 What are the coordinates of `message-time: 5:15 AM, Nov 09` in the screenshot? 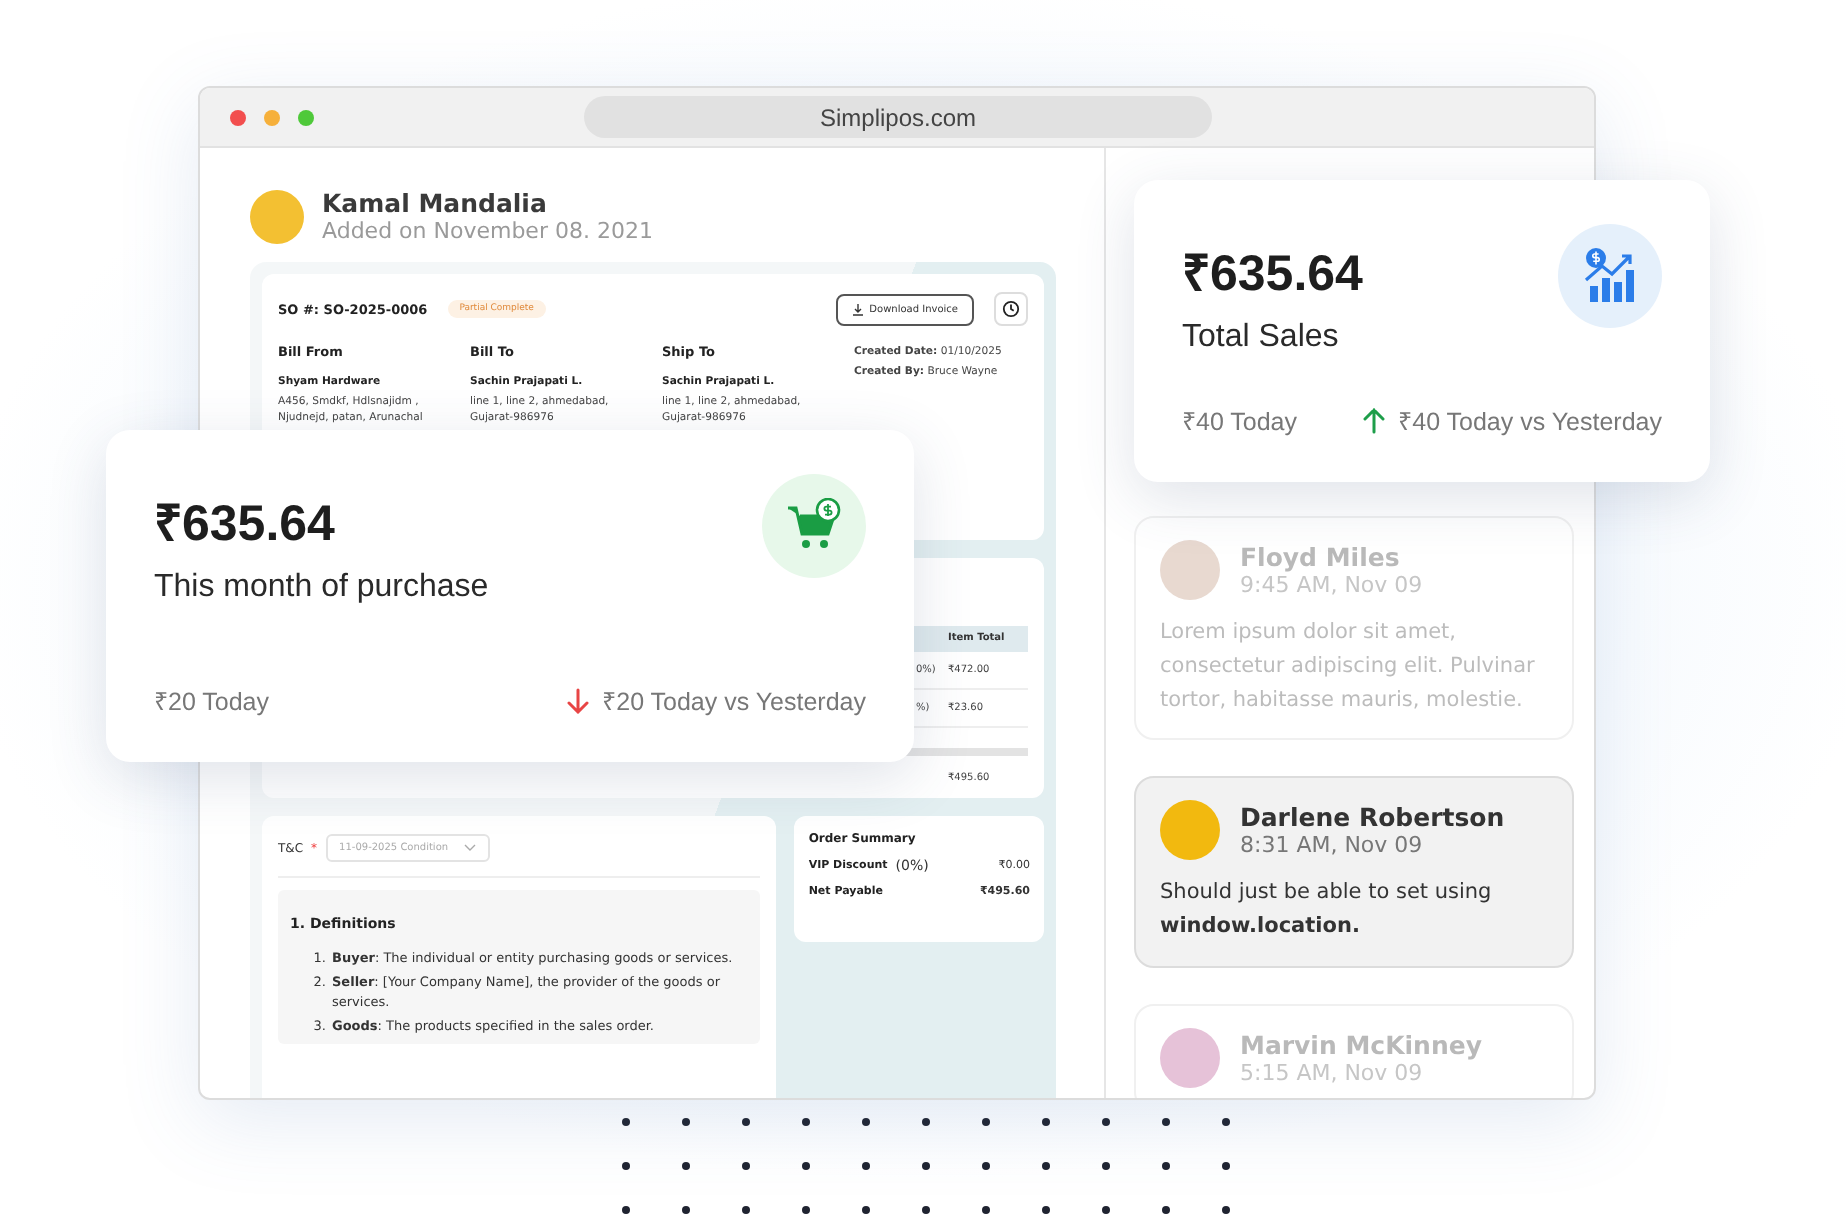 It's located at (1331, 1072).